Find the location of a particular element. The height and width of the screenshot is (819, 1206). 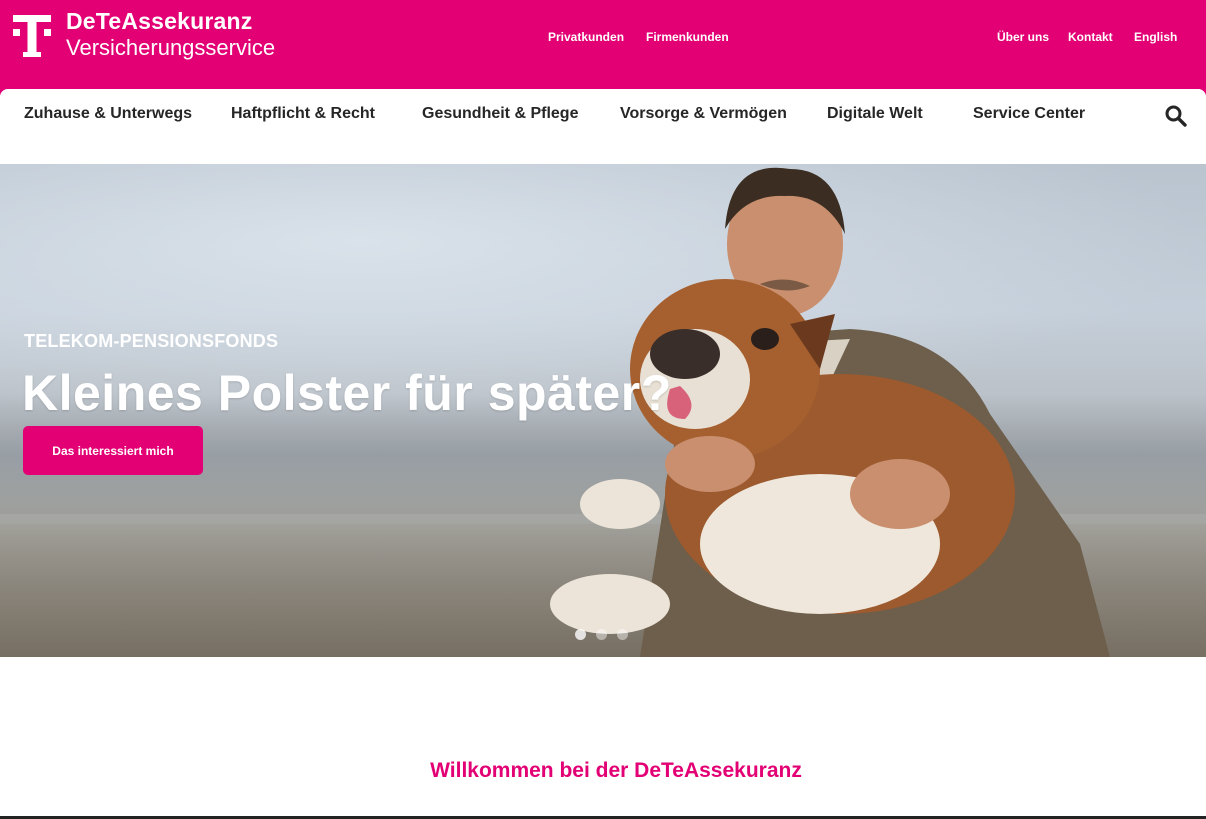

nav-item-haftpflicht-recht: Haftpflicht & Recht is located at coordinates (303, 114).